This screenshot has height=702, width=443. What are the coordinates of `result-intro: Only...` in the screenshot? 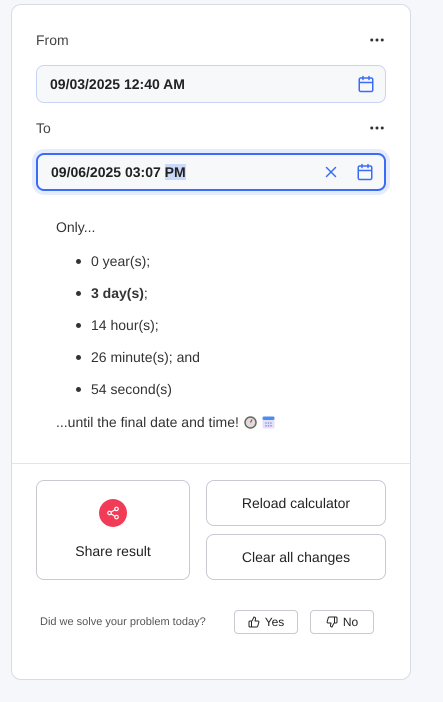 It's located at (76, 227).